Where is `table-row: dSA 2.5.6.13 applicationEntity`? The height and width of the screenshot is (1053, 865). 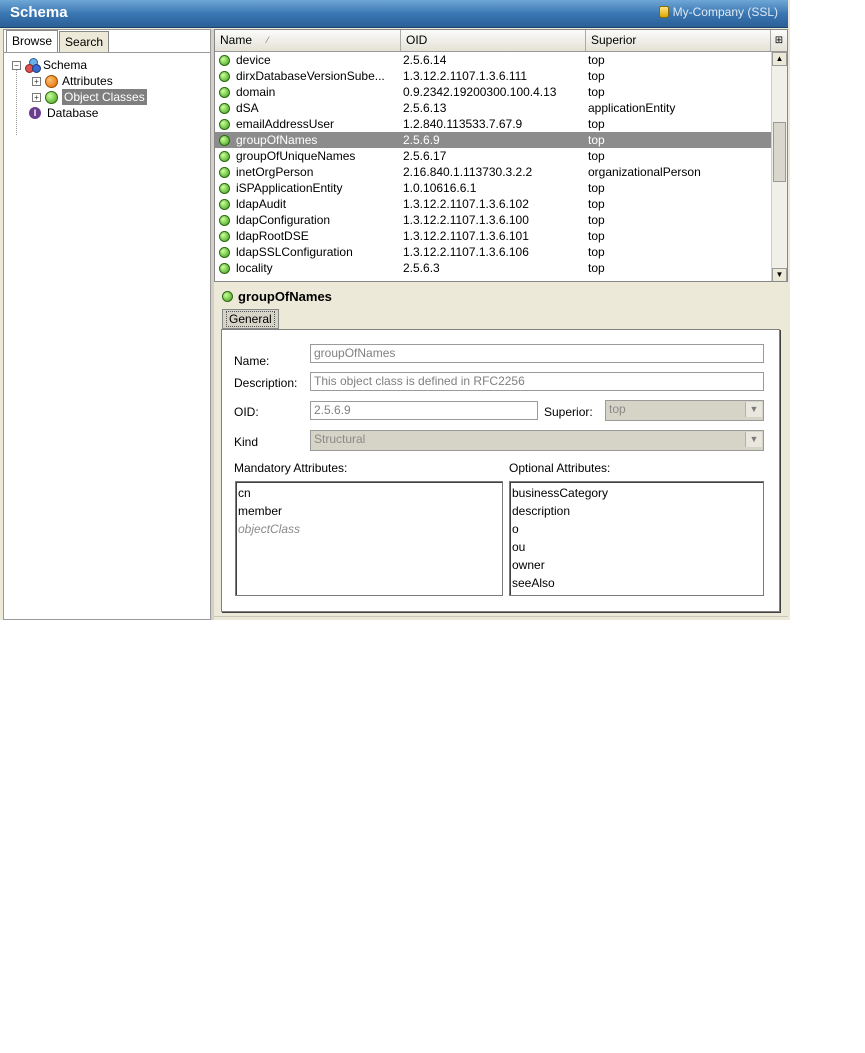 table-row: dSA 2.5.6.13 applicationEntity is located at coordinates (493, 108).